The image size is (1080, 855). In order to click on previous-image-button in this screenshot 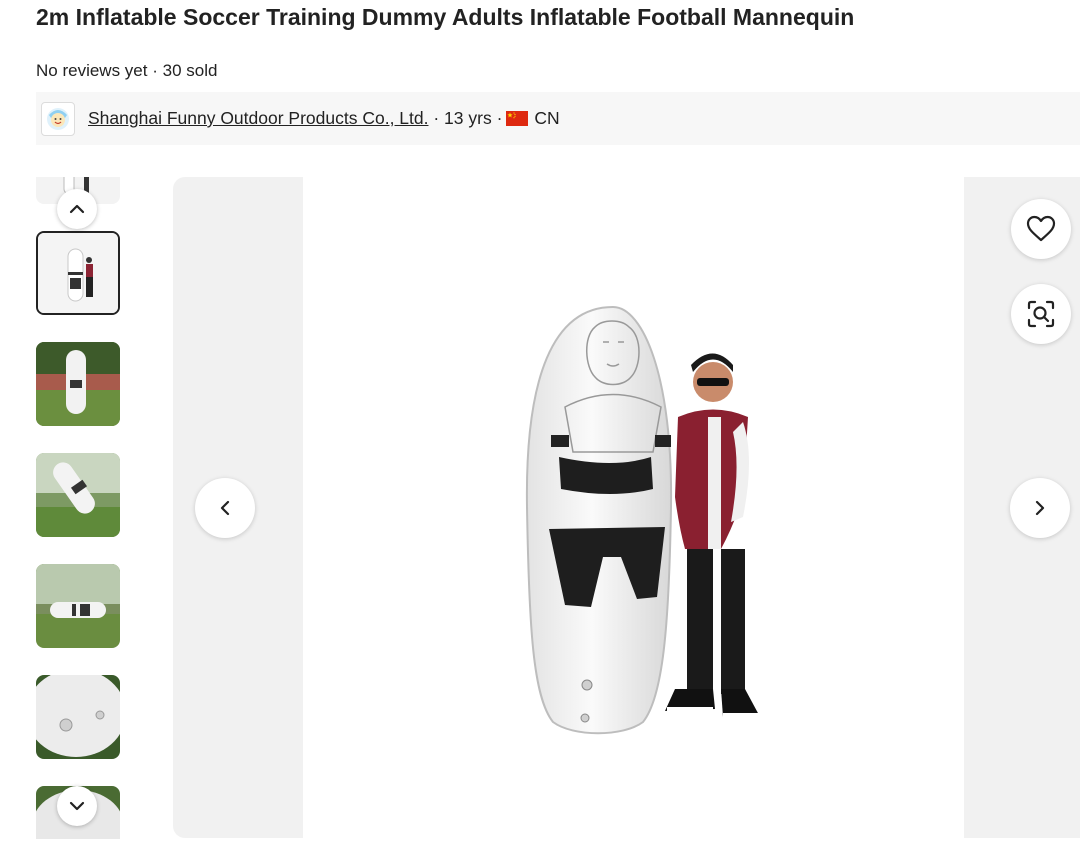, I will do `click(225, 508)`.